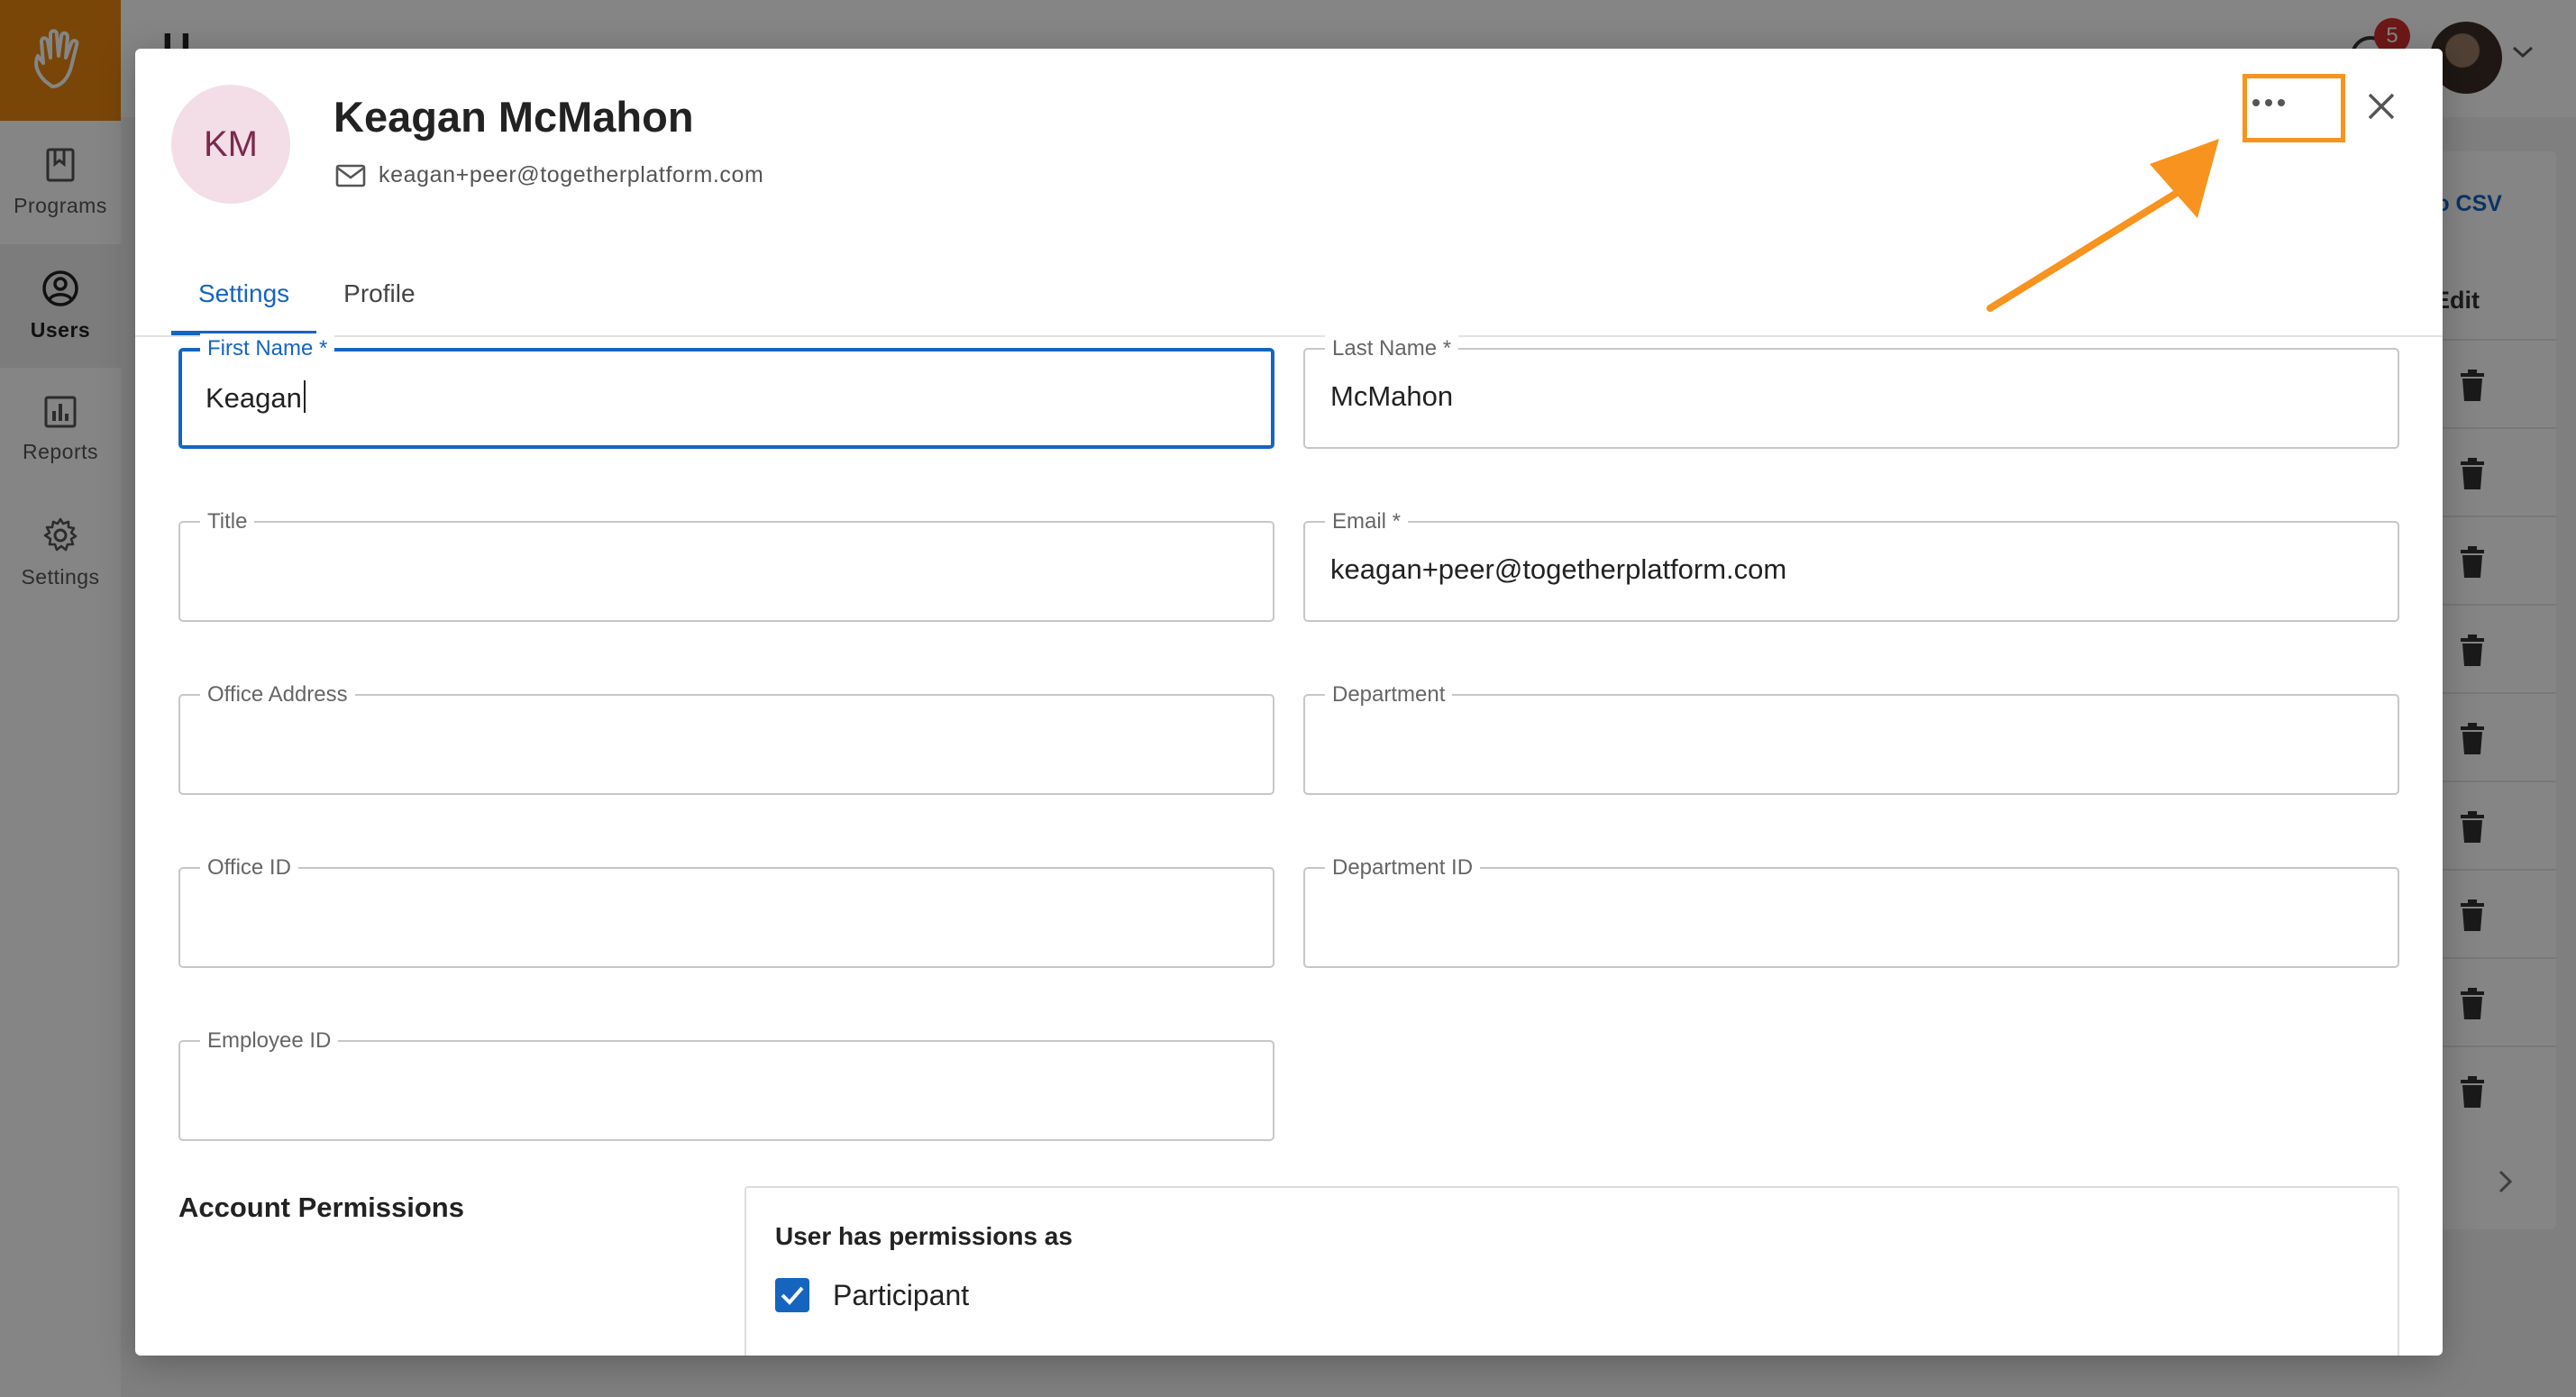  I want to click on checkmark-icon, so click(792, 1295).